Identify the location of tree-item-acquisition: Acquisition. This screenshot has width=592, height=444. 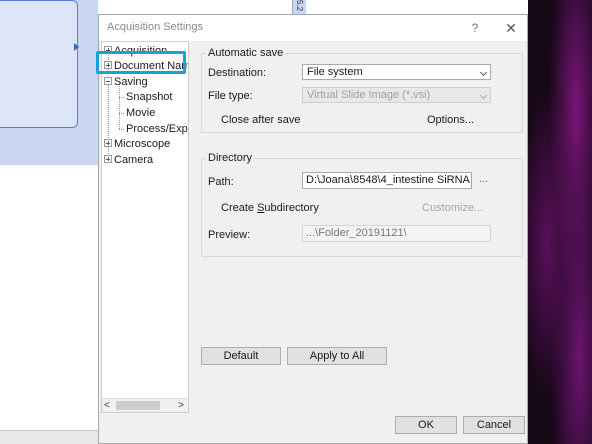
(135, 51).